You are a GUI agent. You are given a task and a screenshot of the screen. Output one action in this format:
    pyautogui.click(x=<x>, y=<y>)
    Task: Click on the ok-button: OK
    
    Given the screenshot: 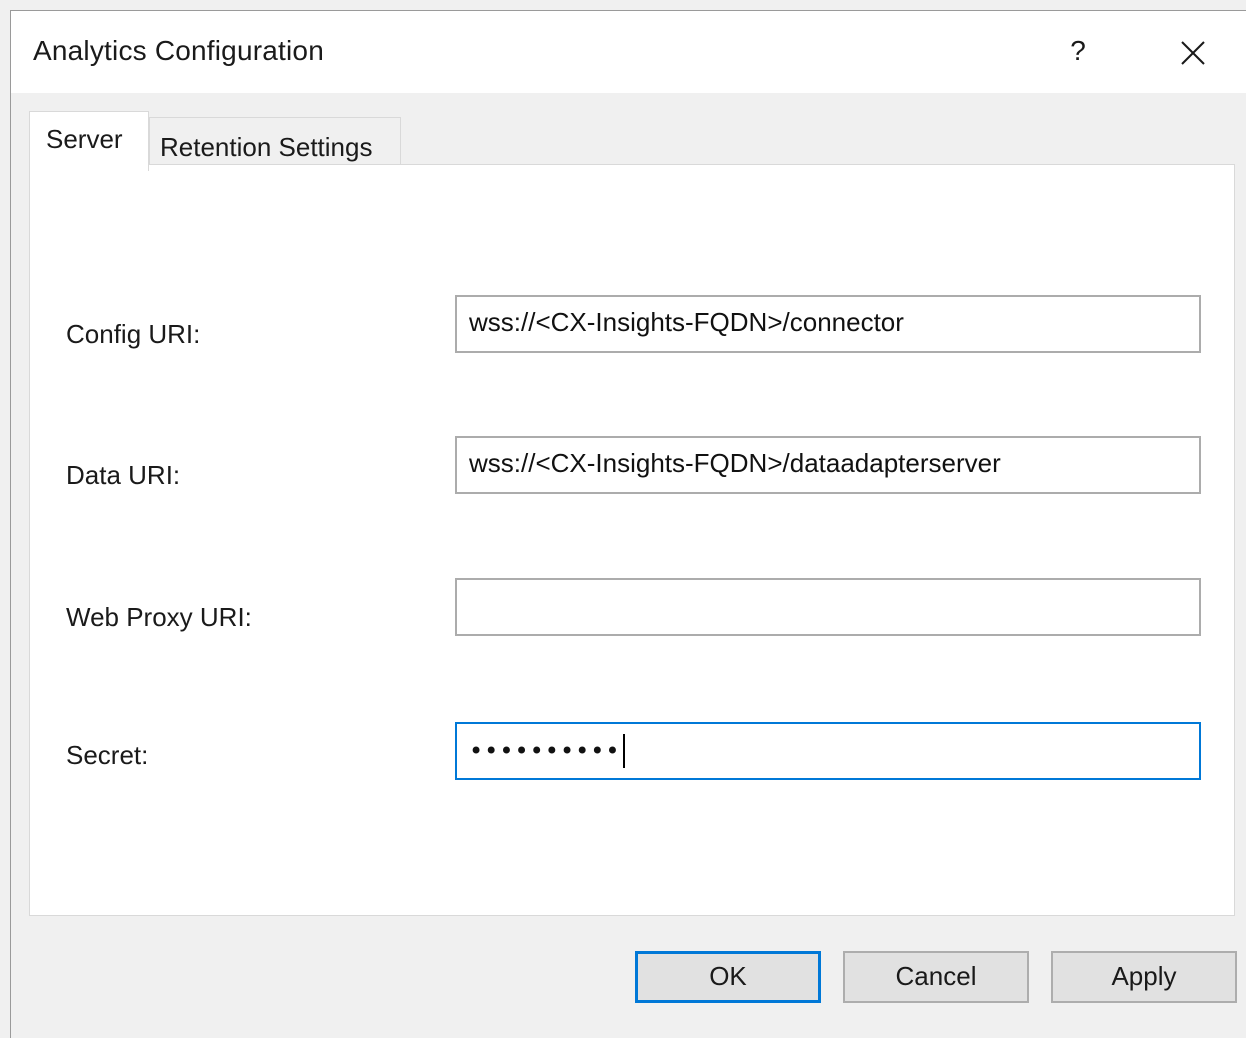 What is the action you would take?
    pyautogui.click(x=728, y=977)
    